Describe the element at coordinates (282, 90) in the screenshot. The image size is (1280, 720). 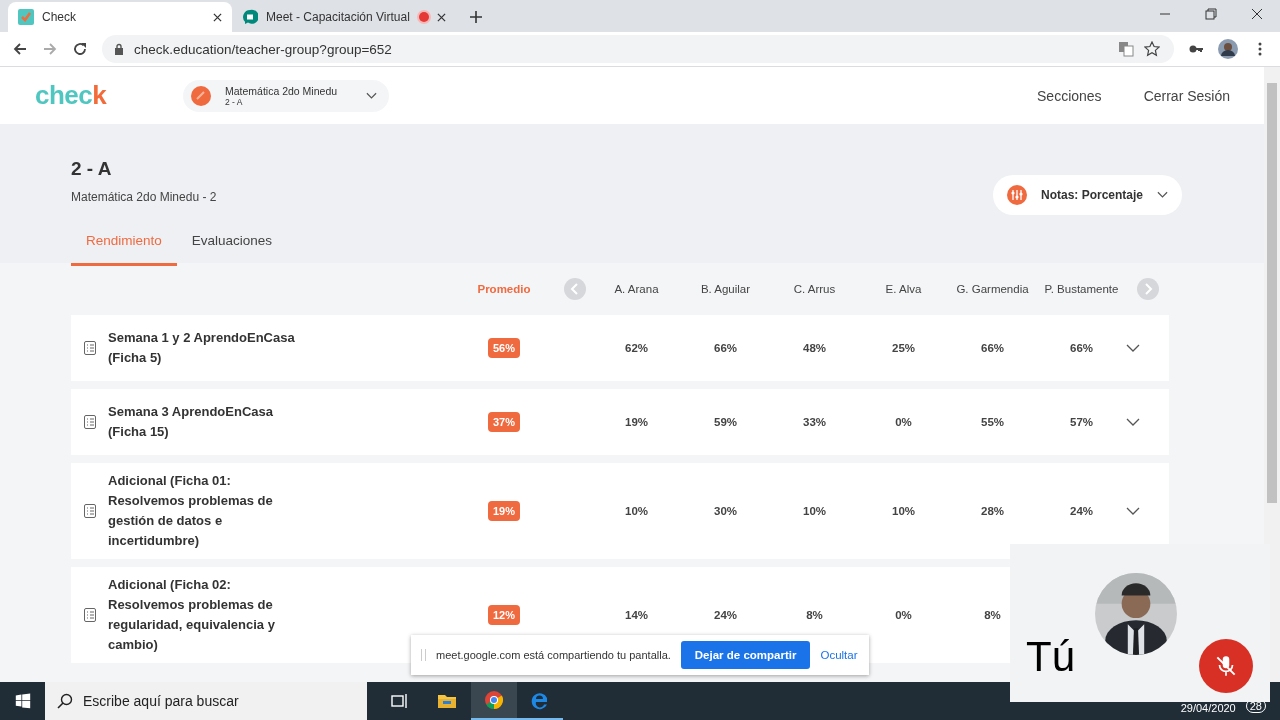
I see `course-title: Matemática 2do Minedu` at that location.